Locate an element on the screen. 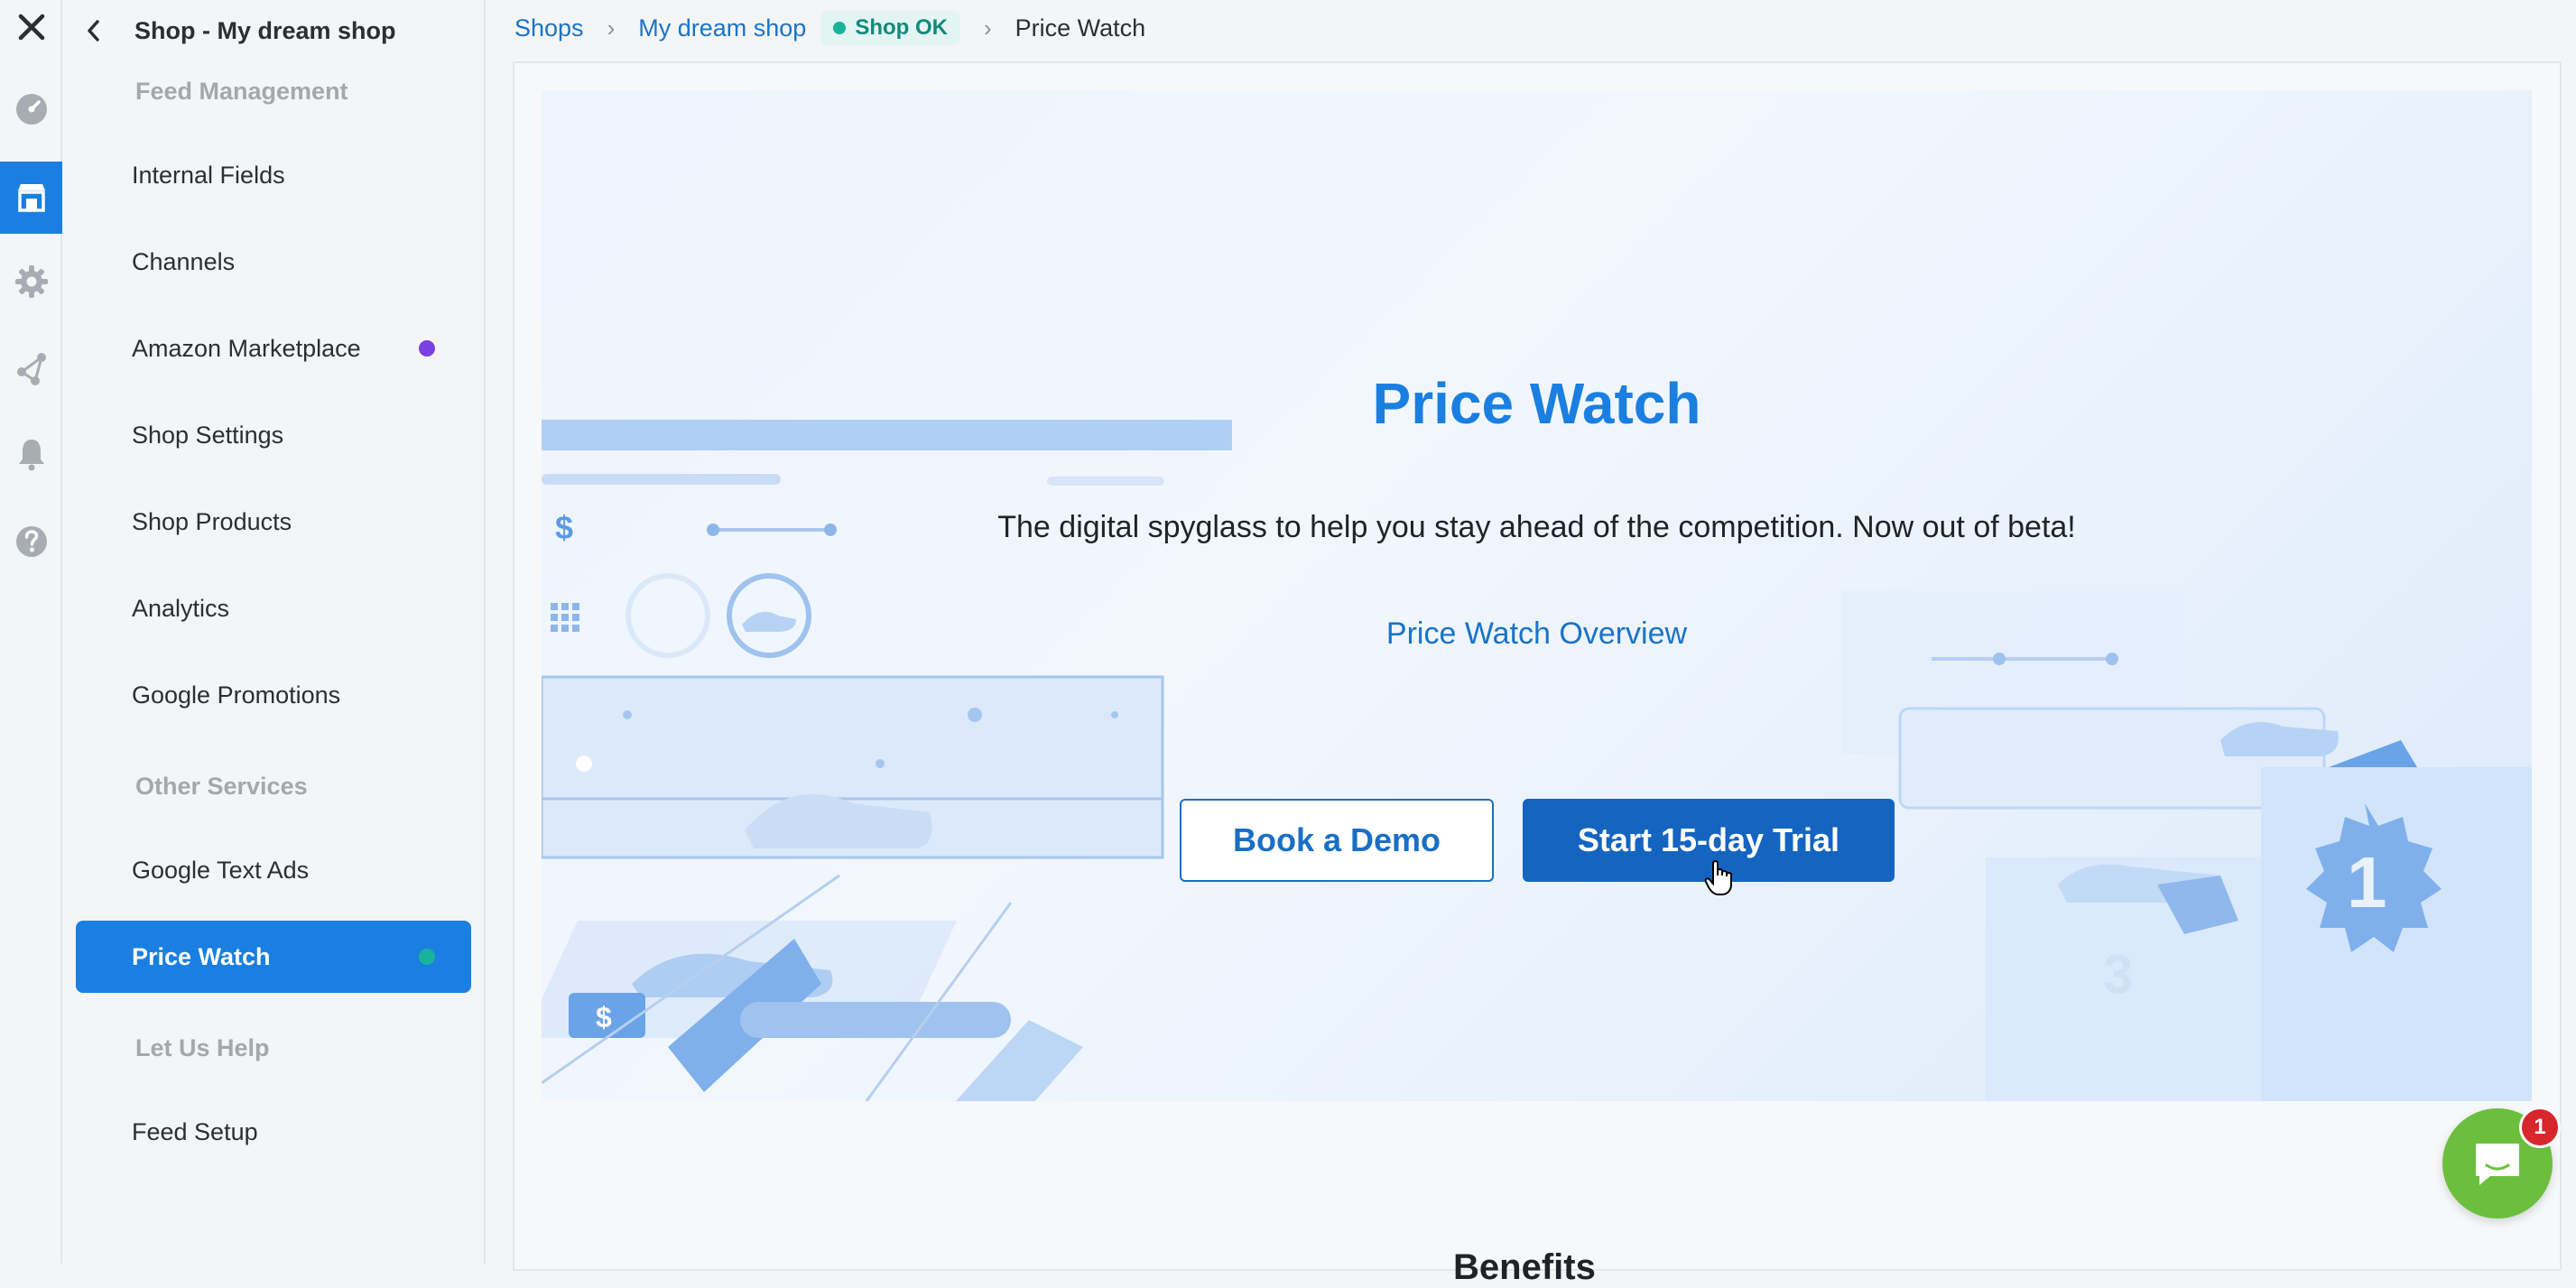  amazon-status-dot is located at coordinates (427, 348).